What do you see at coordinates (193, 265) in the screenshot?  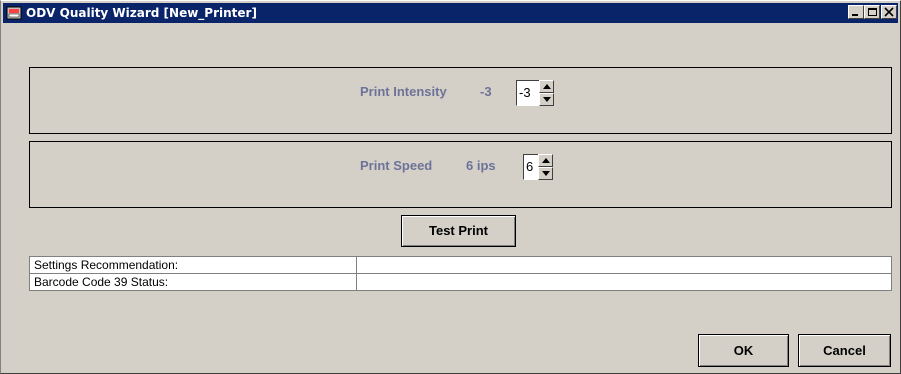 I see `settings-recommendation-label: Settings Recommendation:` at bounding box center [193, 265].